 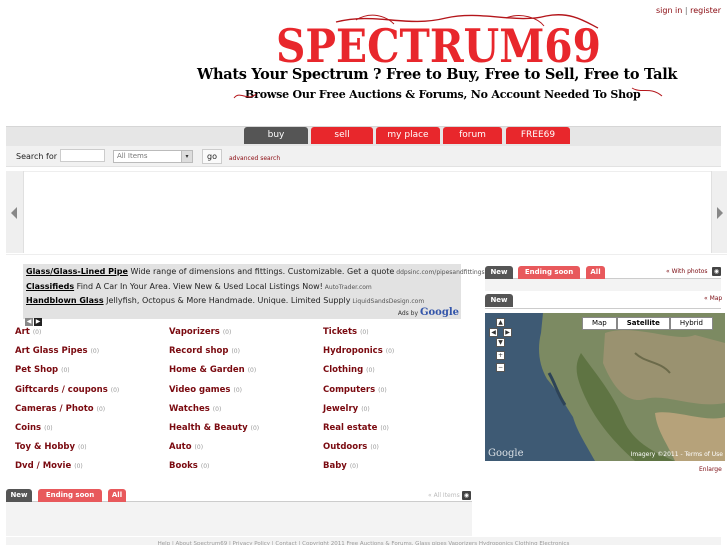 What do you see at coordinates (500, 322) in the screenshot?
I see `pan-up-icon: ▲` at bounding box center [500, 322].